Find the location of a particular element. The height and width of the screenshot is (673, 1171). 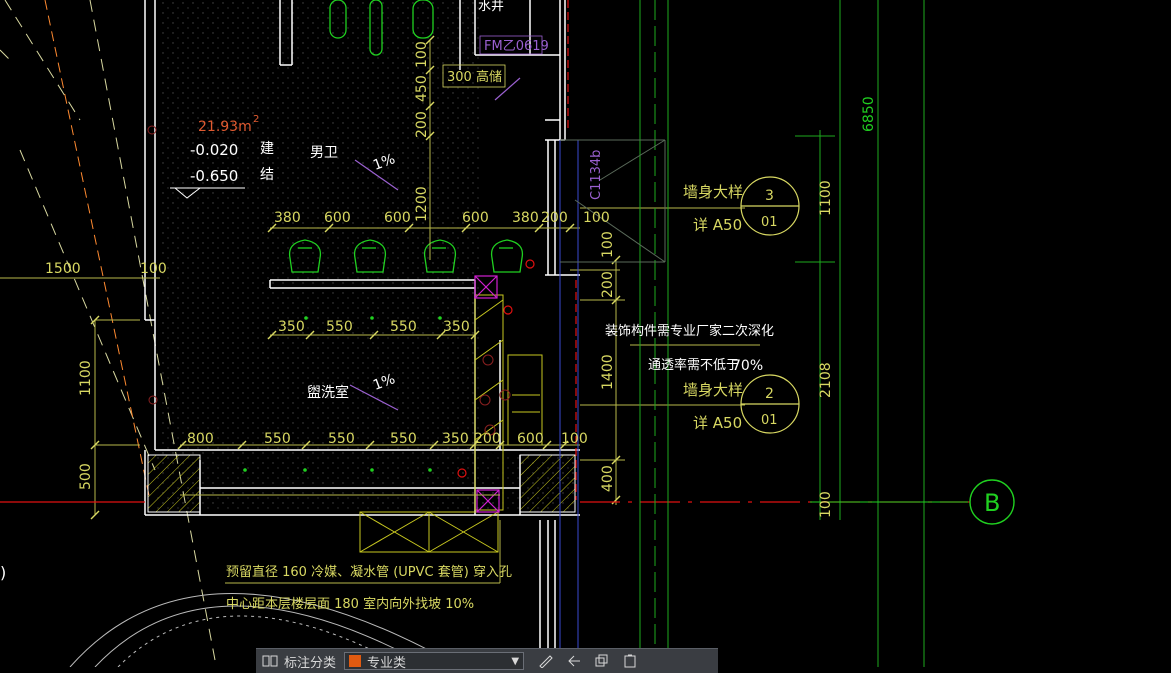

dim-v-8: 400 is located at coordinates (608, 478).